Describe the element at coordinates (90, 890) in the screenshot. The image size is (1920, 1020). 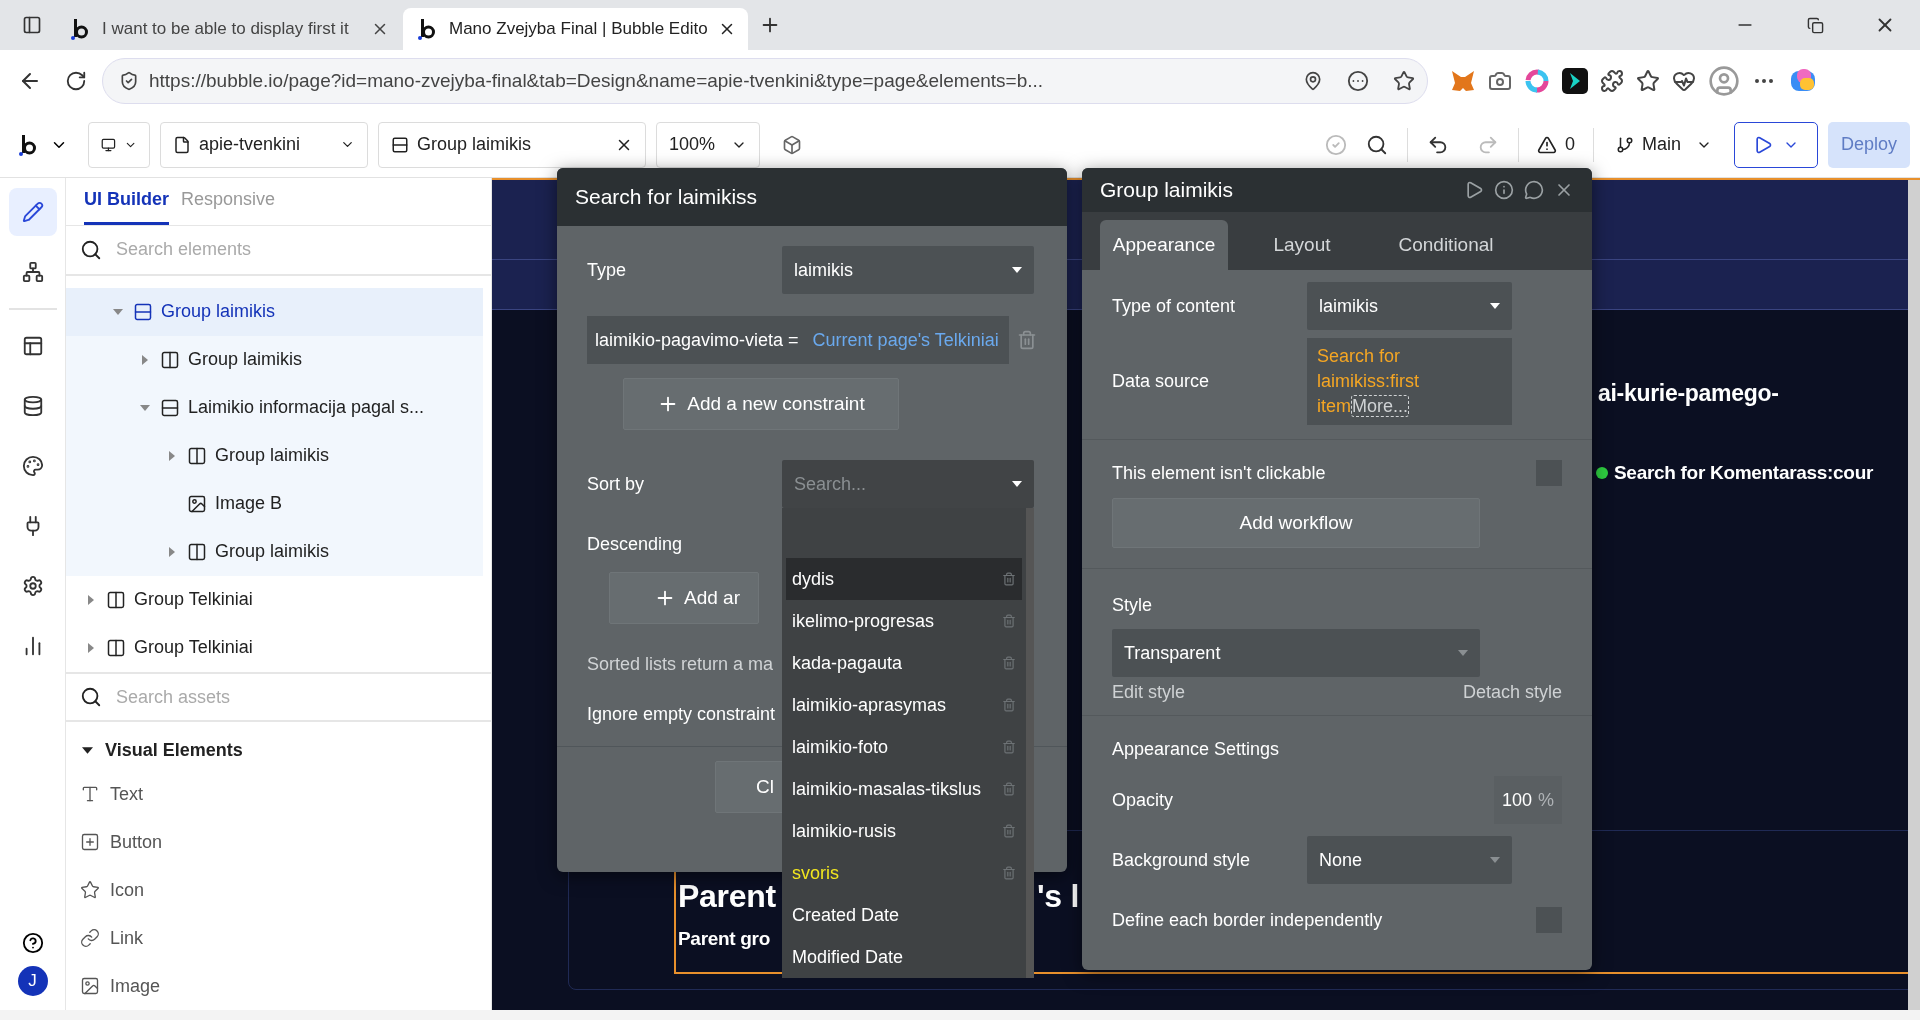
I see `star-icon` at that location.